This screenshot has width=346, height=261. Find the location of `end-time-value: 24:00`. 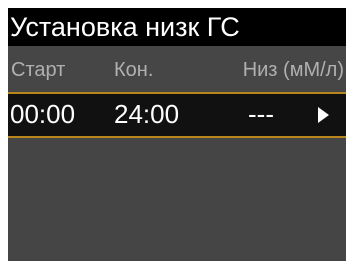

end-time-value: 24:00 is located at coordinates (147, 114).